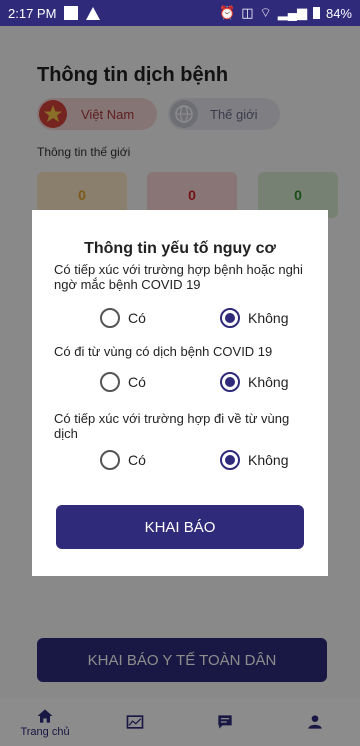 The width and height of the screenshot is (360, 746). What do you see at coordinates (292, 12) in the screenshot?
I see `signal-icon: ▂▄▆` at bounding box center [292, 12].